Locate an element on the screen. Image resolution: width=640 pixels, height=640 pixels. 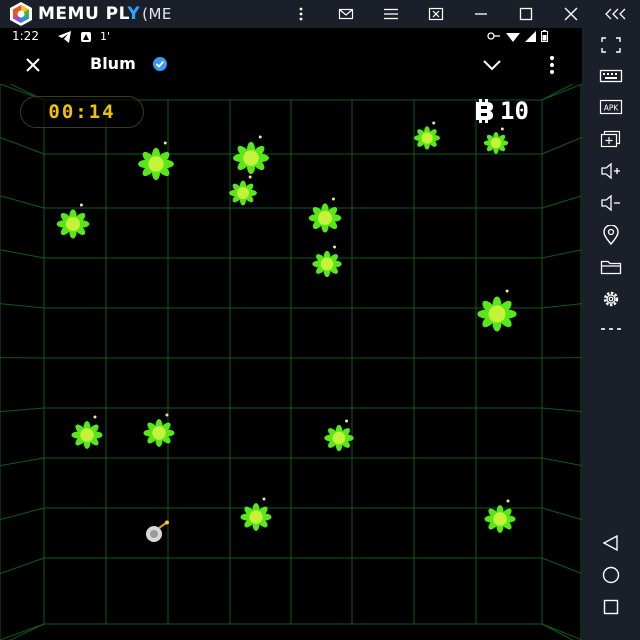
back-icon is located at coordinates (611, 543).